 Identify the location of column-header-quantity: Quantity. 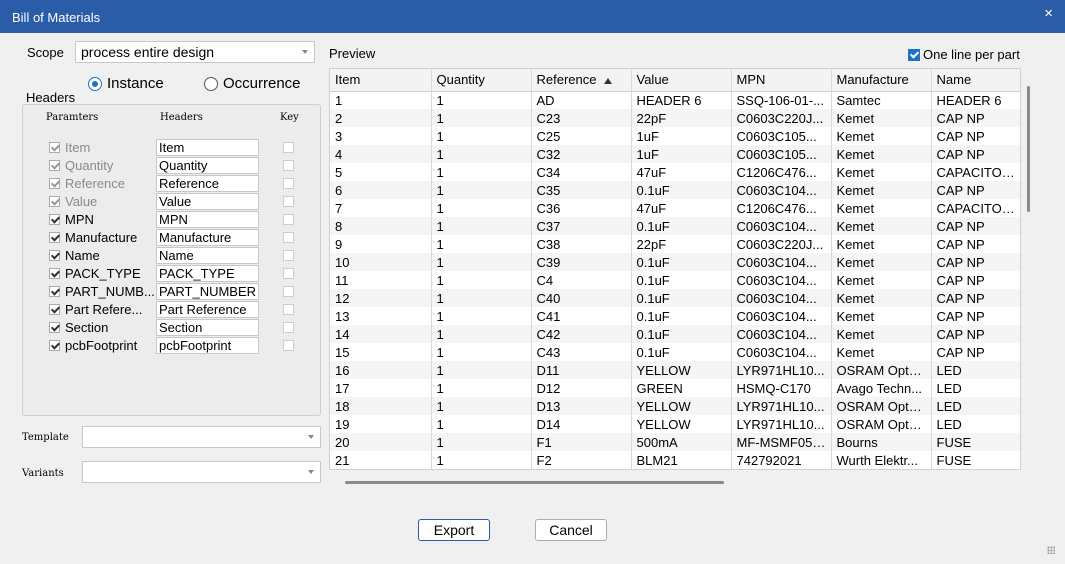
(481, 80).